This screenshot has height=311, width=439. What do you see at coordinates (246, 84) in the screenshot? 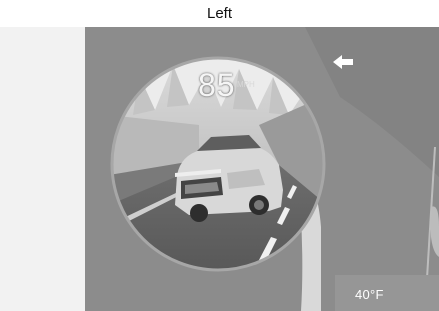
I see `speed-unit: MPH` at bounding box center [246, 84].